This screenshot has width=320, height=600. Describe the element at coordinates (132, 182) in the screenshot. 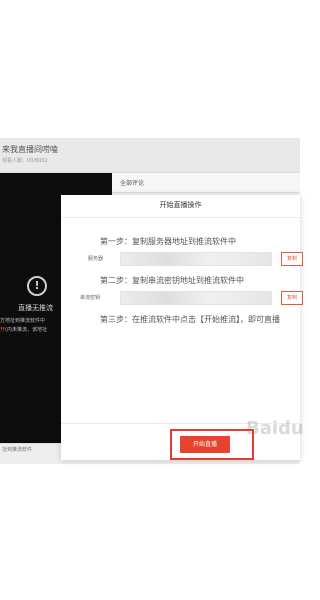

I see `tab-all-comments: 全部评论` at that location.